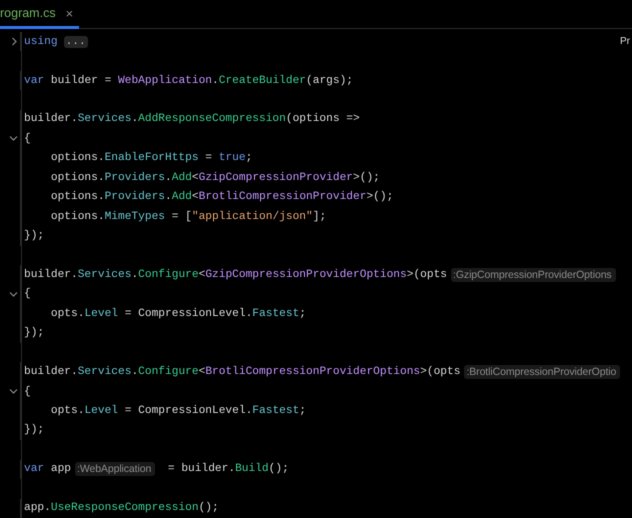  I want to click on type-hint: :WebApplication, so click(115, 469).